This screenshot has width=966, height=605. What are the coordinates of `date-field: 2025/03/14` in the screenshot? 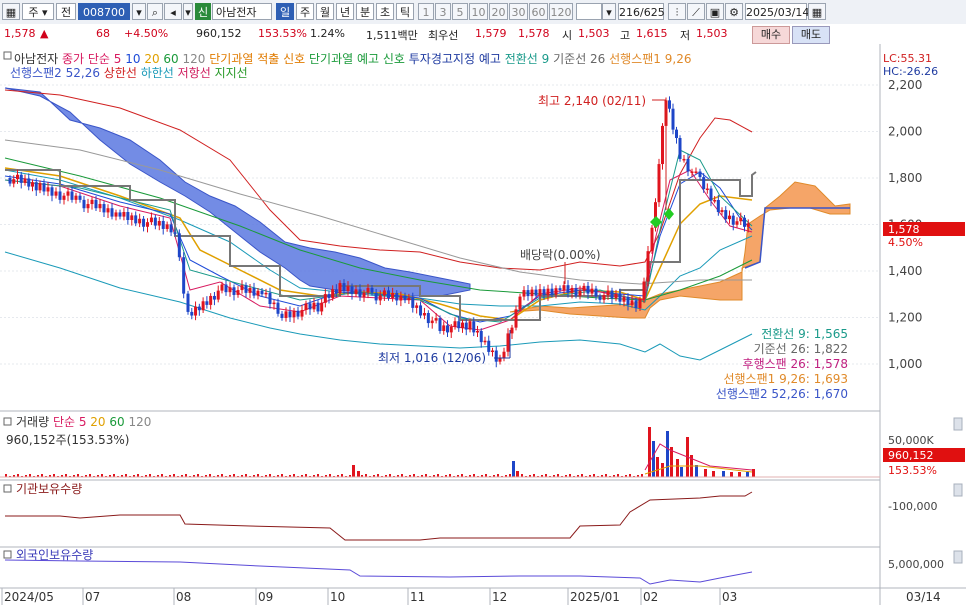 It's located at (777, 11).